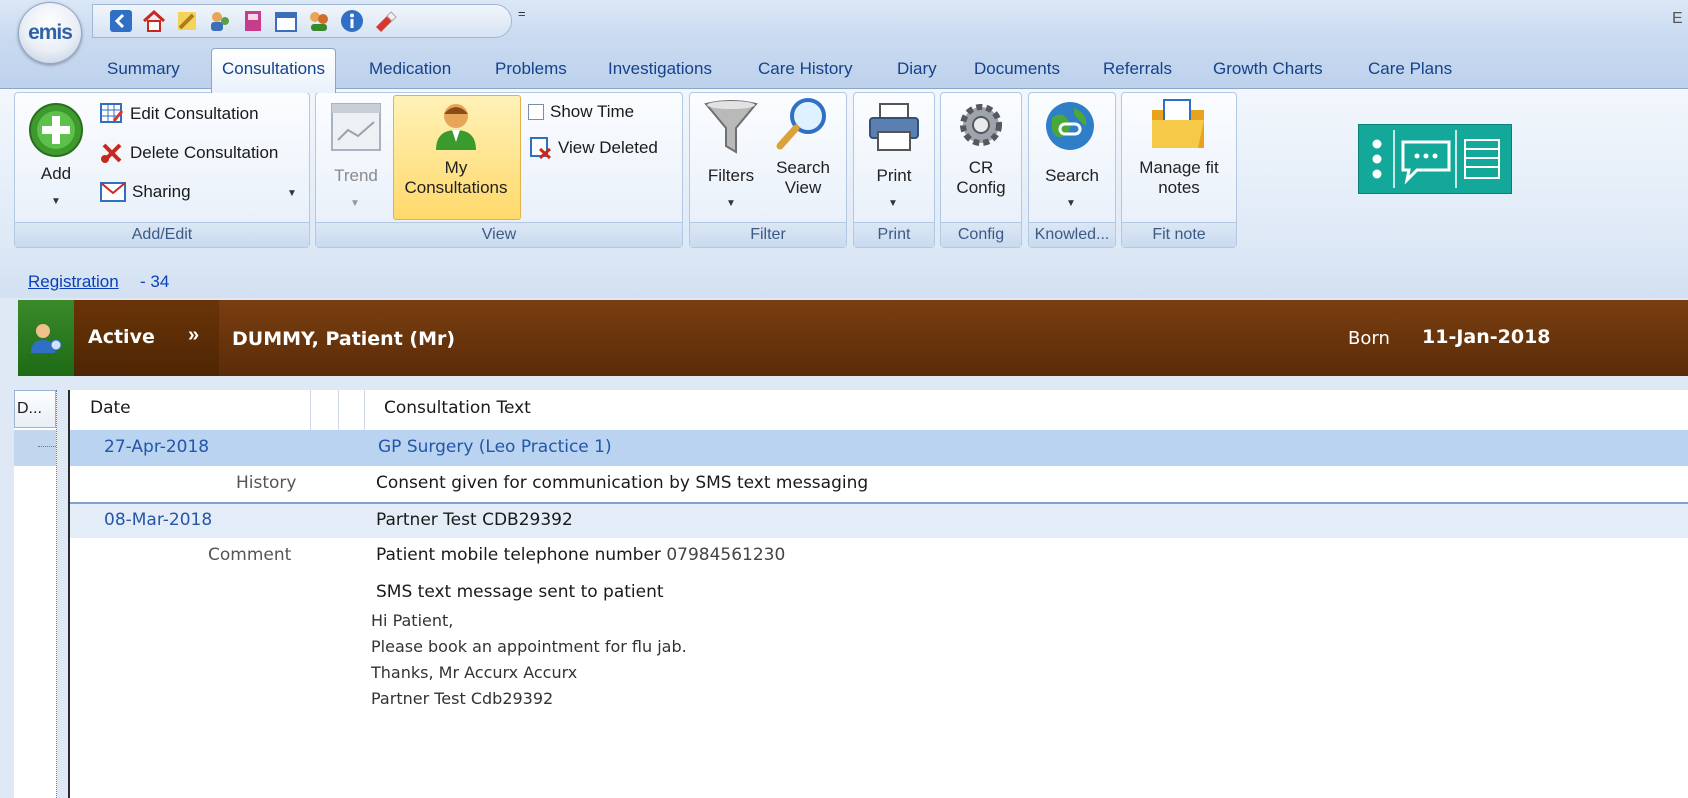 The width and height of the screenshot is (1688, 798). I want to click on tab-growth-charts: Growth Charts, so click(1268, 69).